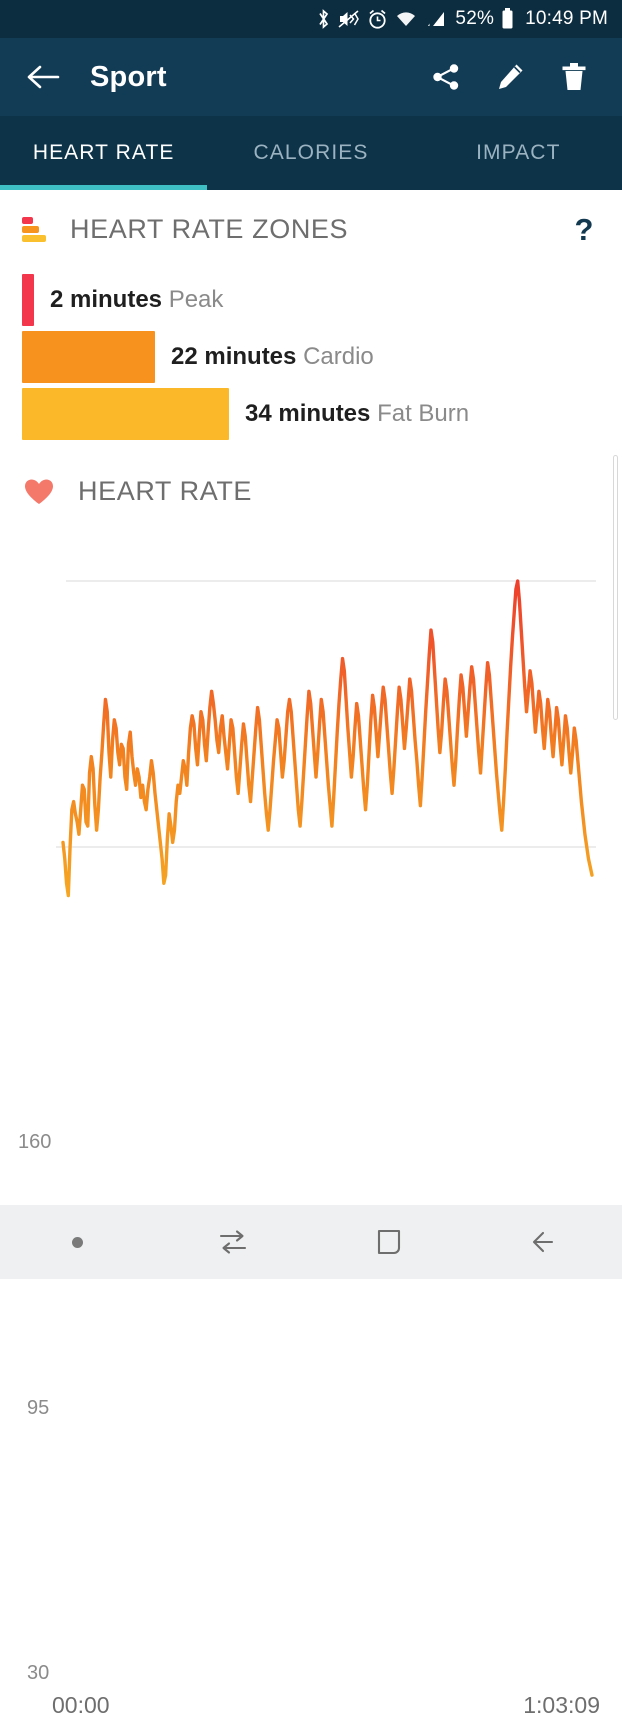  I want to click on edit-icon, so click(510, 77).